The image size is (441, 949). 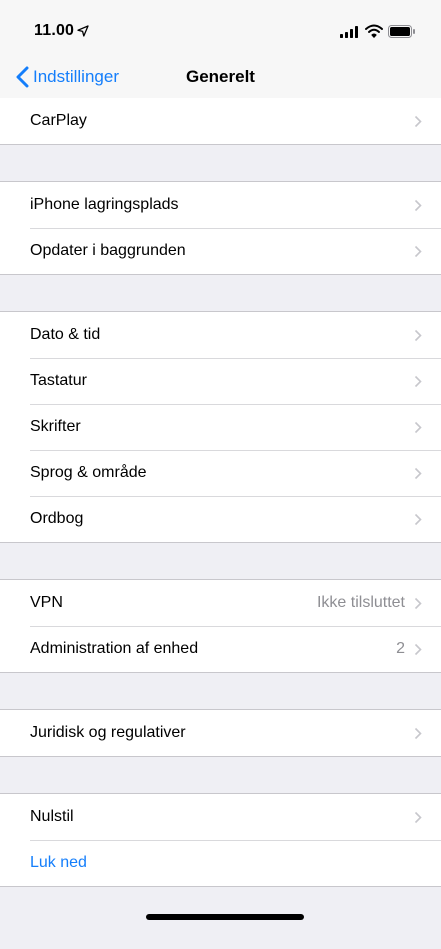 I want to click on settings-row-dictionary: Ordbog, so click(x=220, y=519).